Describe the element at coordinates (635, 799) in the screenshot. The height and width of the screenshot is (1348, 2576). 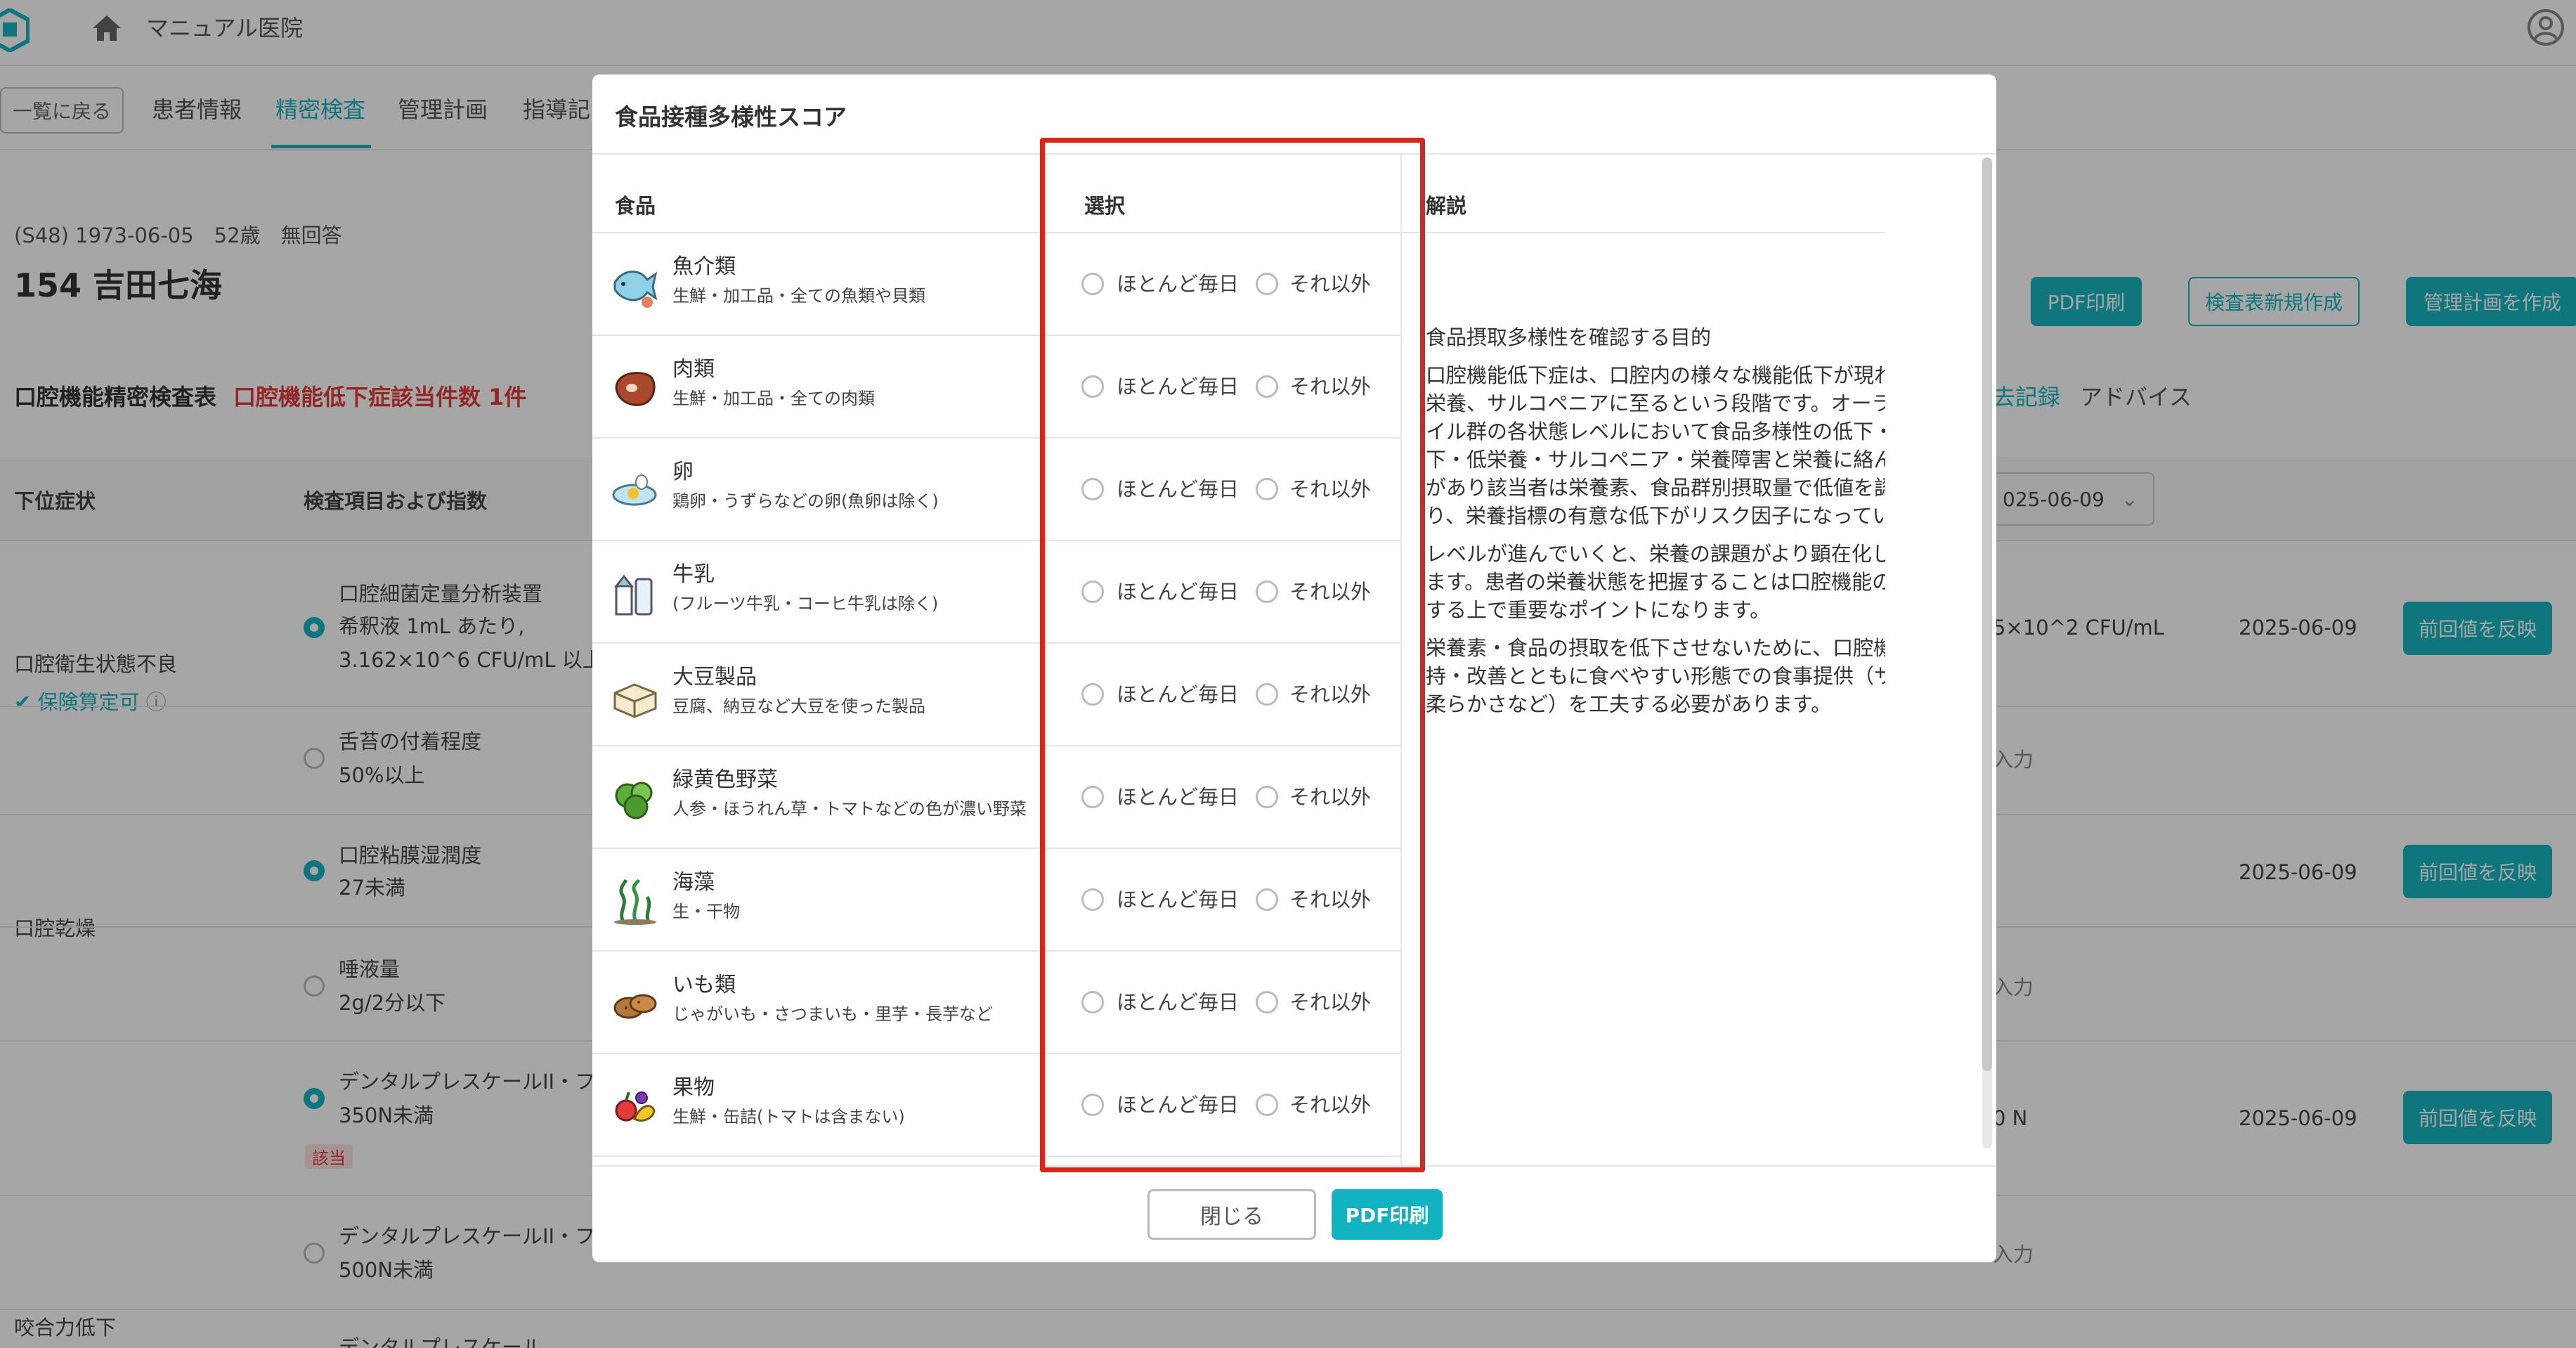
I see `vegetable-icon` at that location.